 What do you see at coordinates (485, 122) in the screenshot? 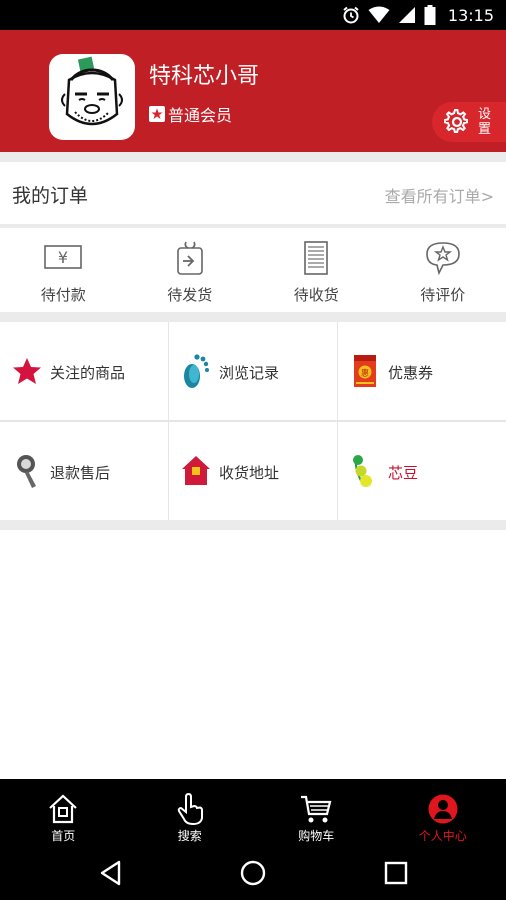
I see `settings-label: 设置` at bounding box center [485, 122].